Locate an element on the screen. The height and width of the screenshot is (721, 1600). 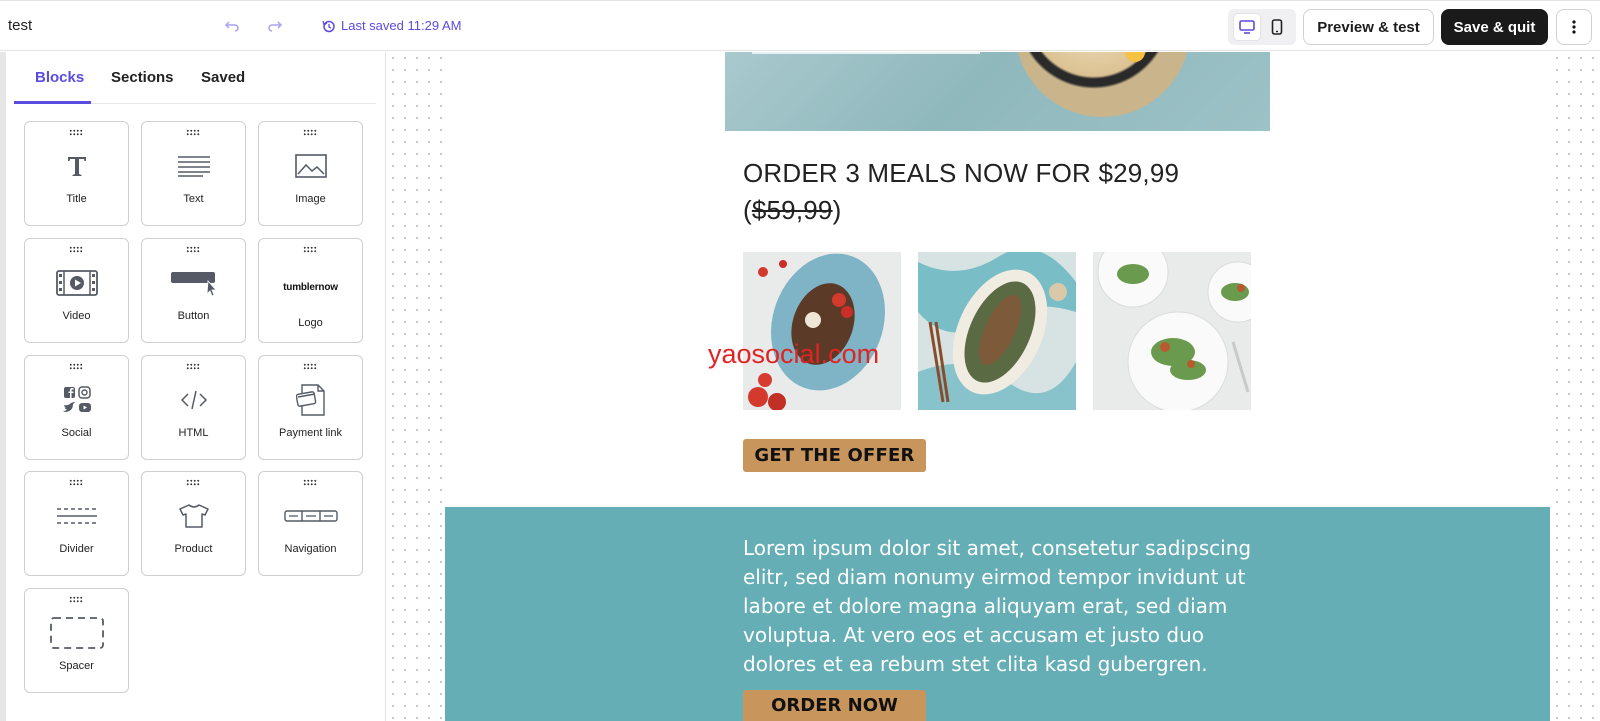
mobile-icon is located at coordinates (1277, 27).